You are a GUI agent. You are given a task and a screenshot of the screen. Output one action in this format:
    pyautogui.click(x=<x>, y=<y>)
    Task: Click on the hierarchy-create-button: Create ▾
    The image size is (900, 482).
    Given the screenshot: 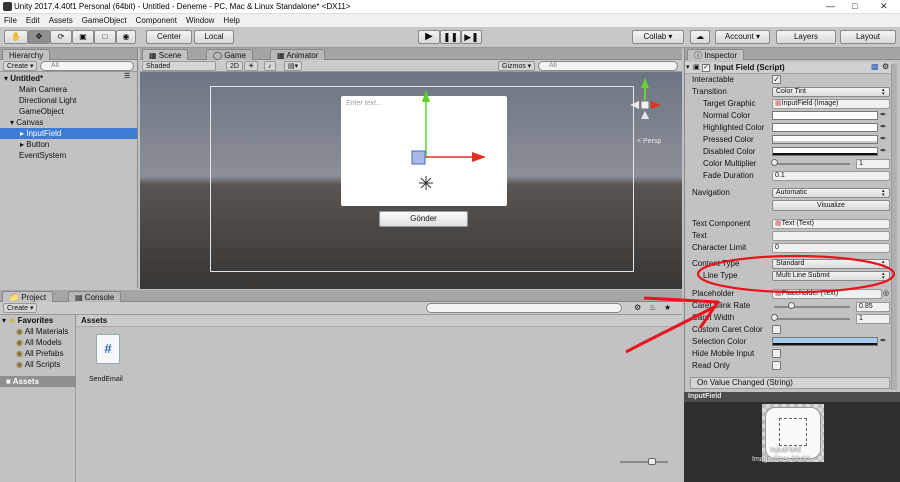 What is the action you would take?
    pyautogui.click(x=20, y=66)
    